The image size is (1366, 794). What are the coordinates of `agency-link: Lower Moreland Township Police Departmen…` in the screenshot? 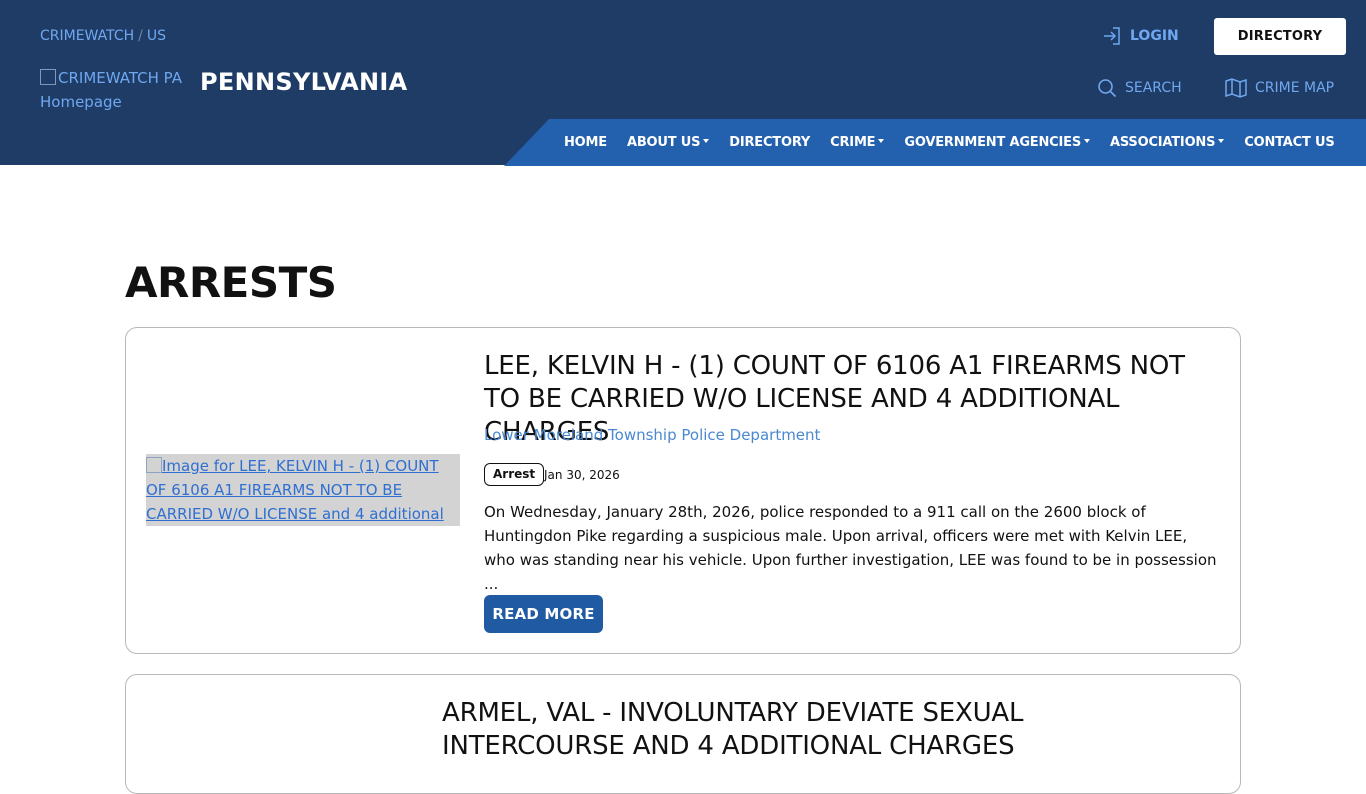 It's located at (652, 435).